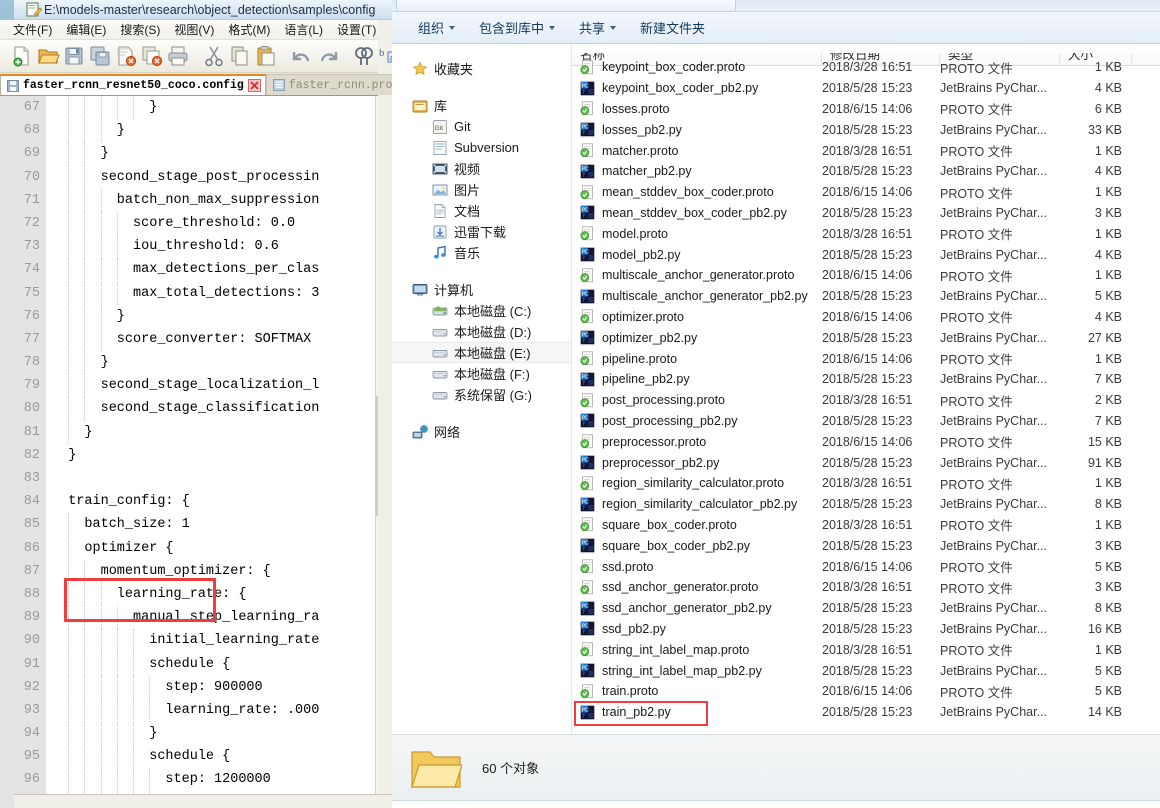 The width and height of the screenshot is (1160, 808). What do you see at coordinates (240, 56) in the screenshot?
I see `copy-icon` at bounding box center [240, 56].